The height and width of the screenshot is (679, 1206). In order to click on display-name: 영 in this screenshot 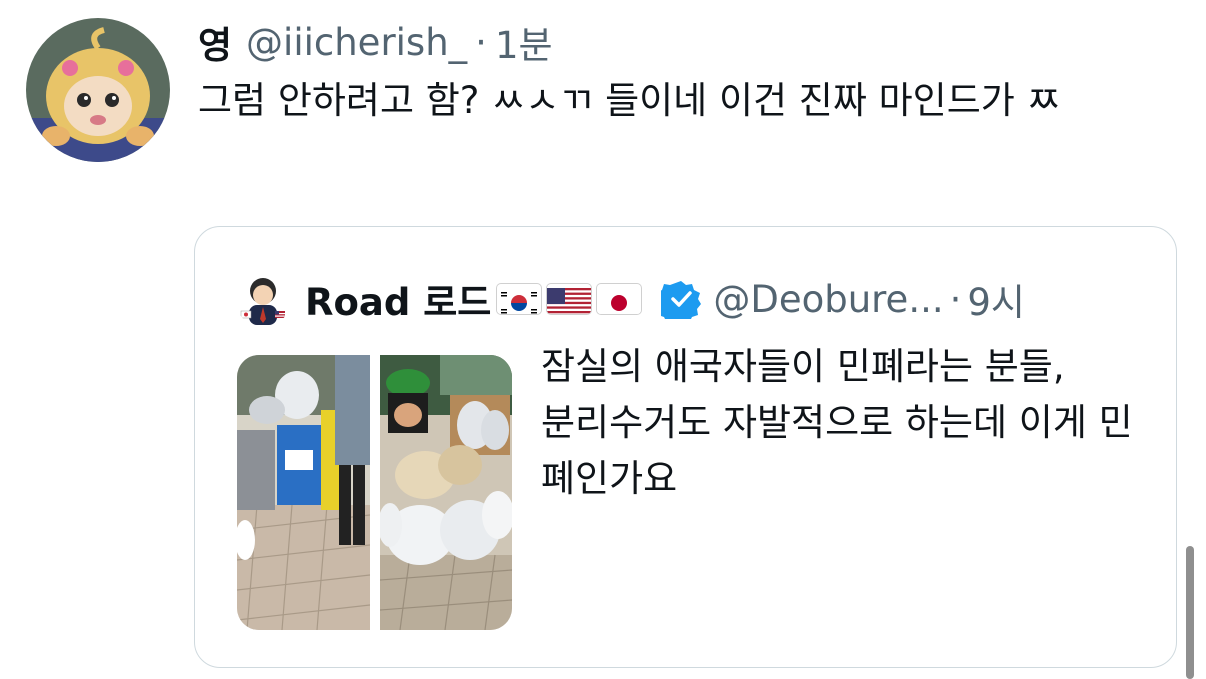, I will do `click(215, 42)`.